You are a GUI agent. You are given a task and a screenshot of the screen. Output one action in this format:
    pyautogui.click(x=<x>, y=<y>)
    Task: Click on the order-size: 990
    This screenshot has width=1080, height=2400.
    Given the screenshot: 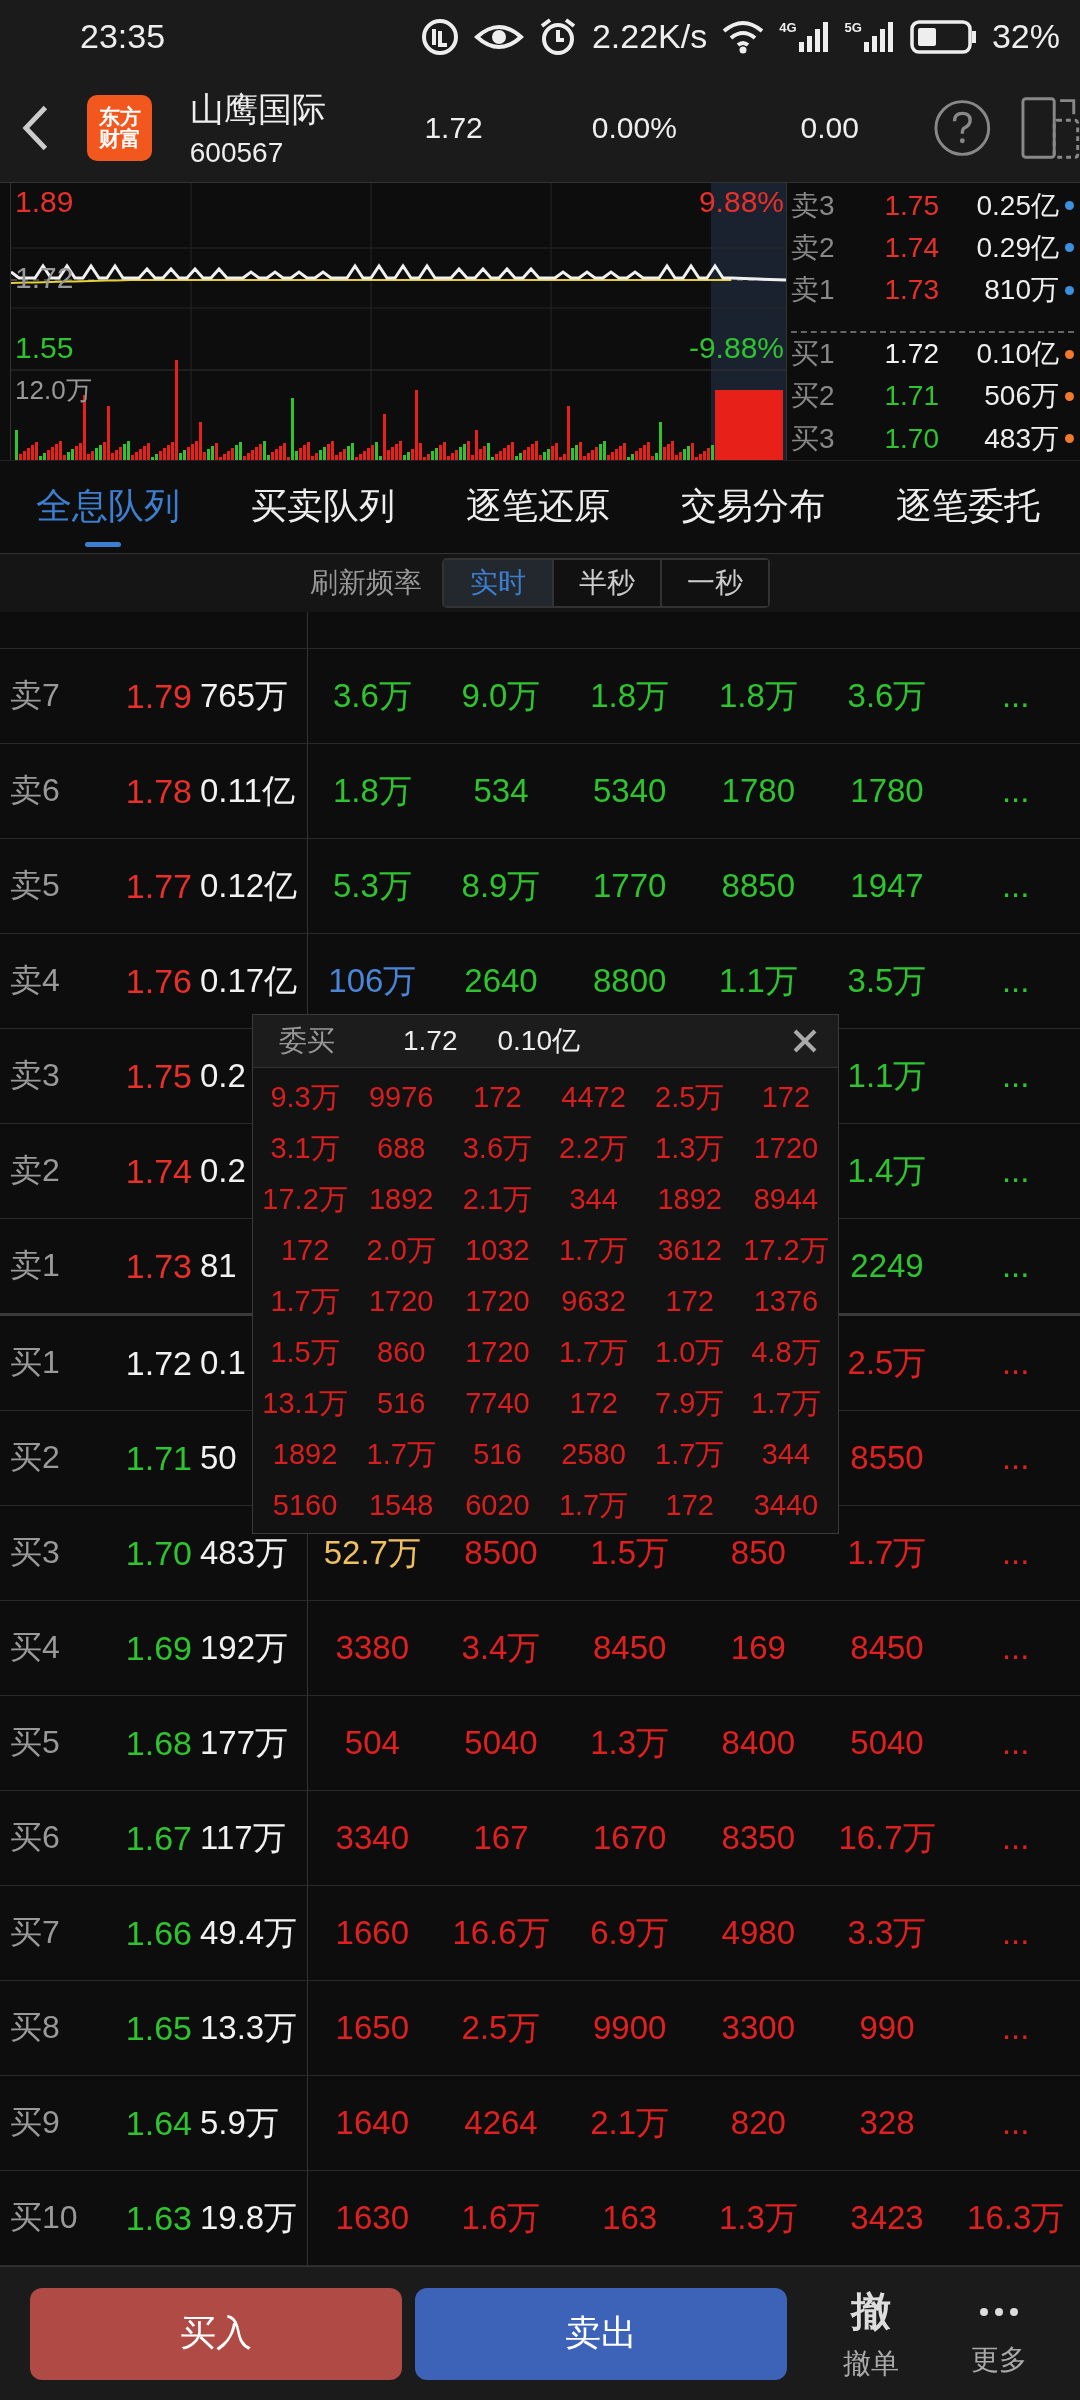 What is the action you would take?
    pyautogui.click(x=887, y=2028)
    